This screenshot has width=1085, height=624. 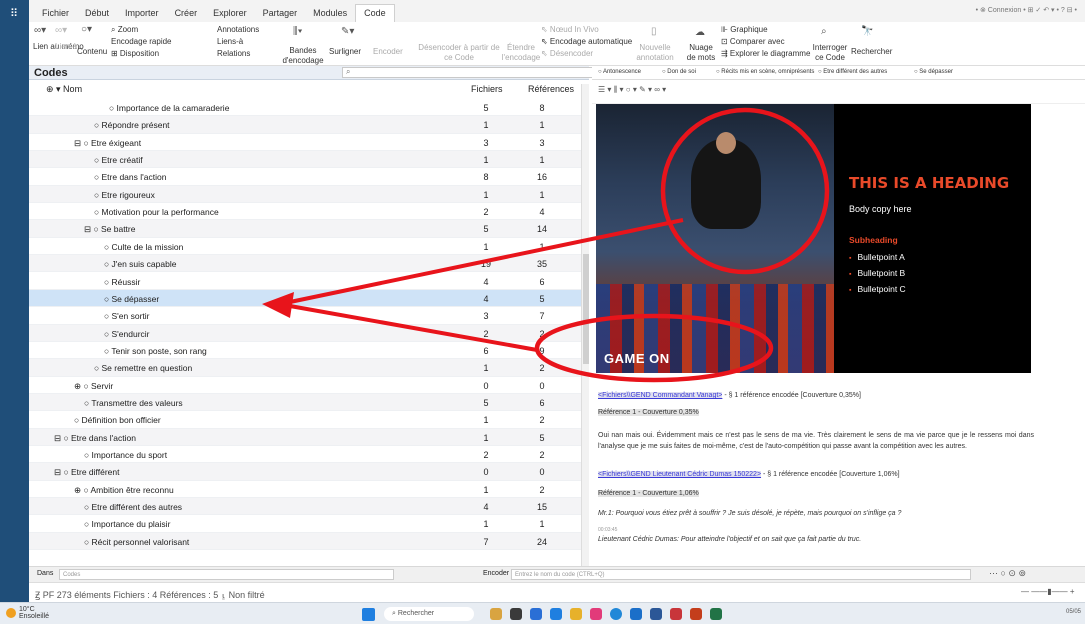 What do you see at coordinates (330, 15) in the screenshot?
I see `menu-modules: Modules` at bounding box center [330, 15].